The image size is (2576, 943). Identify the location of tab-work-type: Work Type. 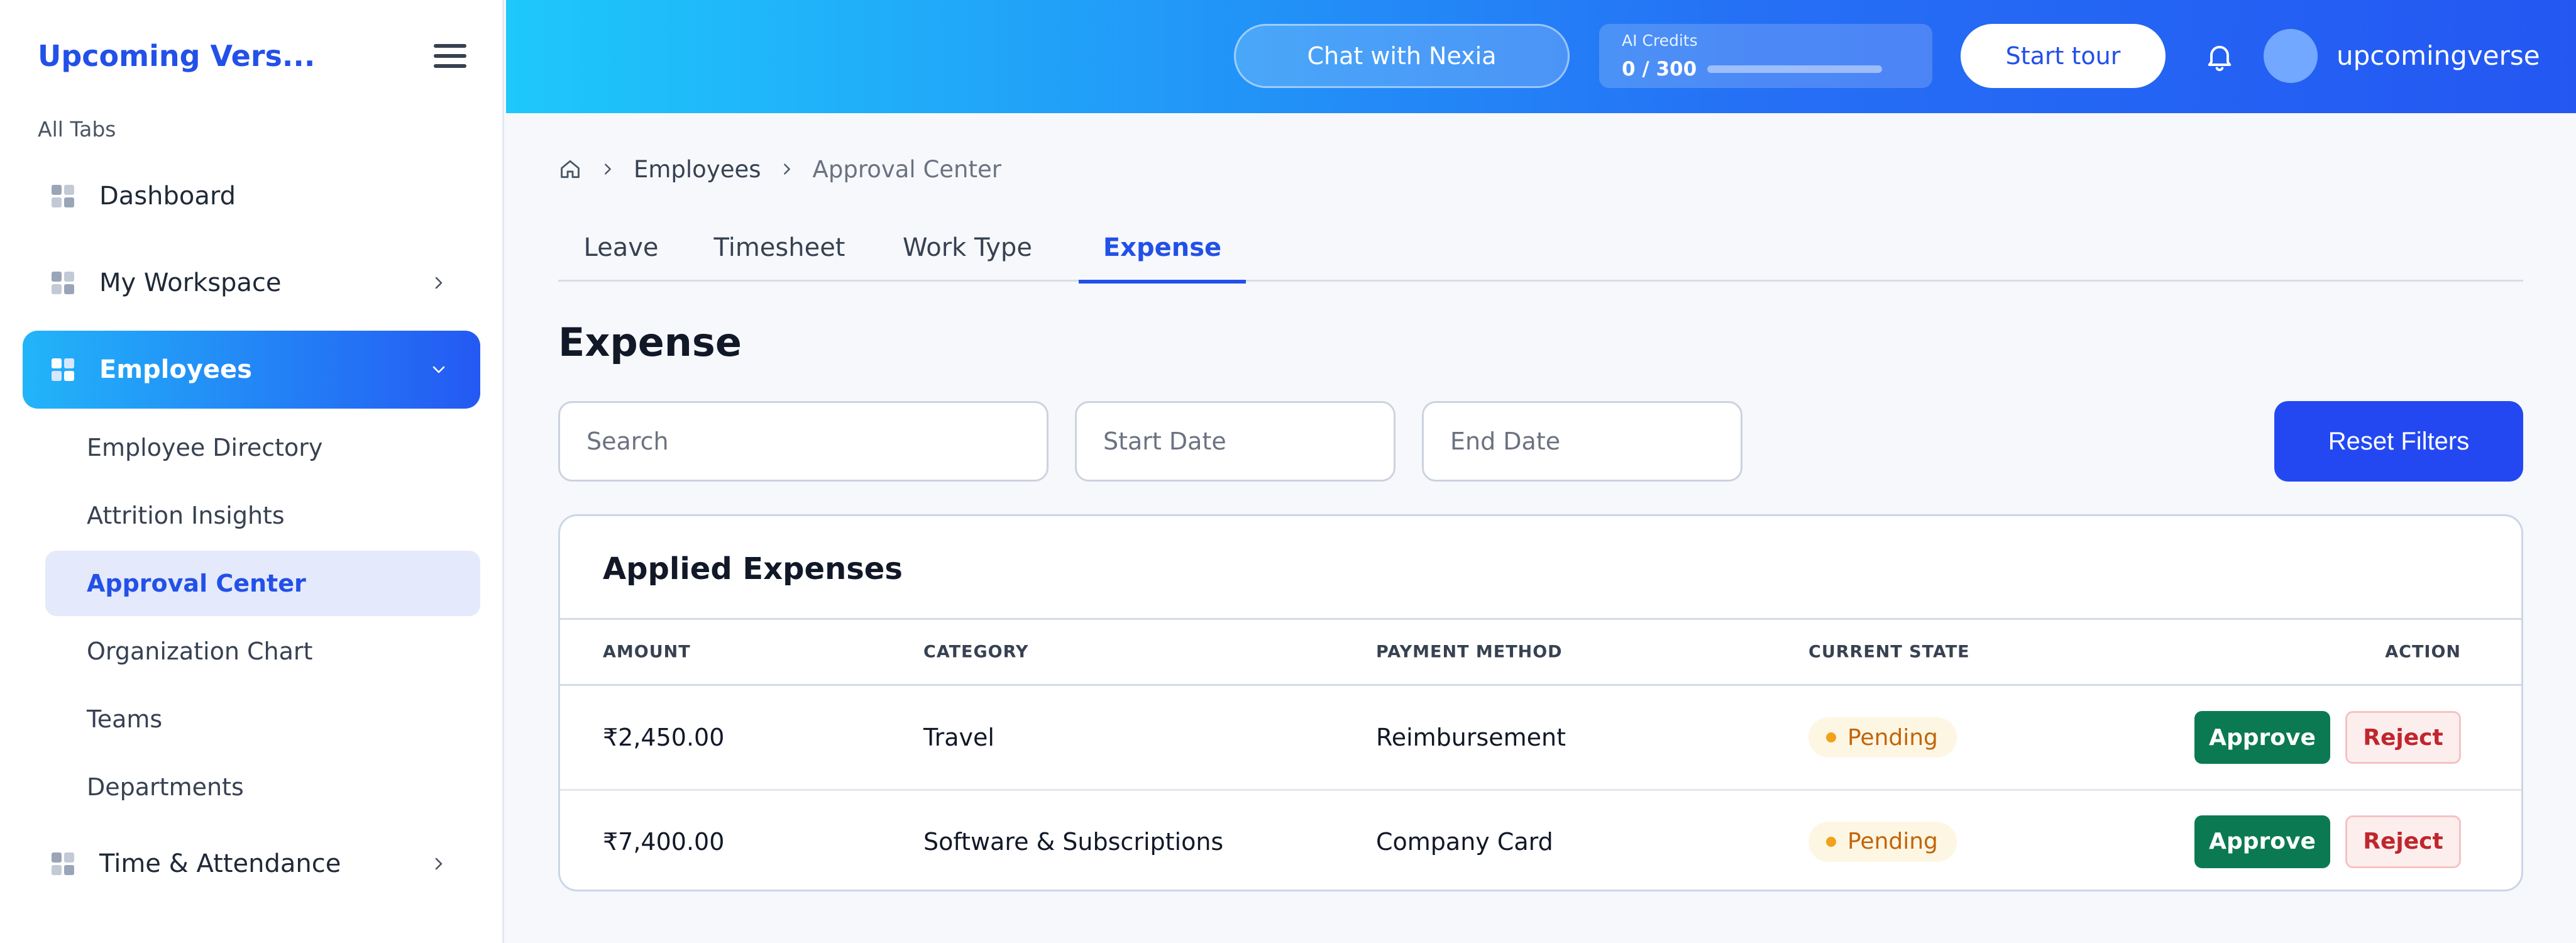
(968, 248).